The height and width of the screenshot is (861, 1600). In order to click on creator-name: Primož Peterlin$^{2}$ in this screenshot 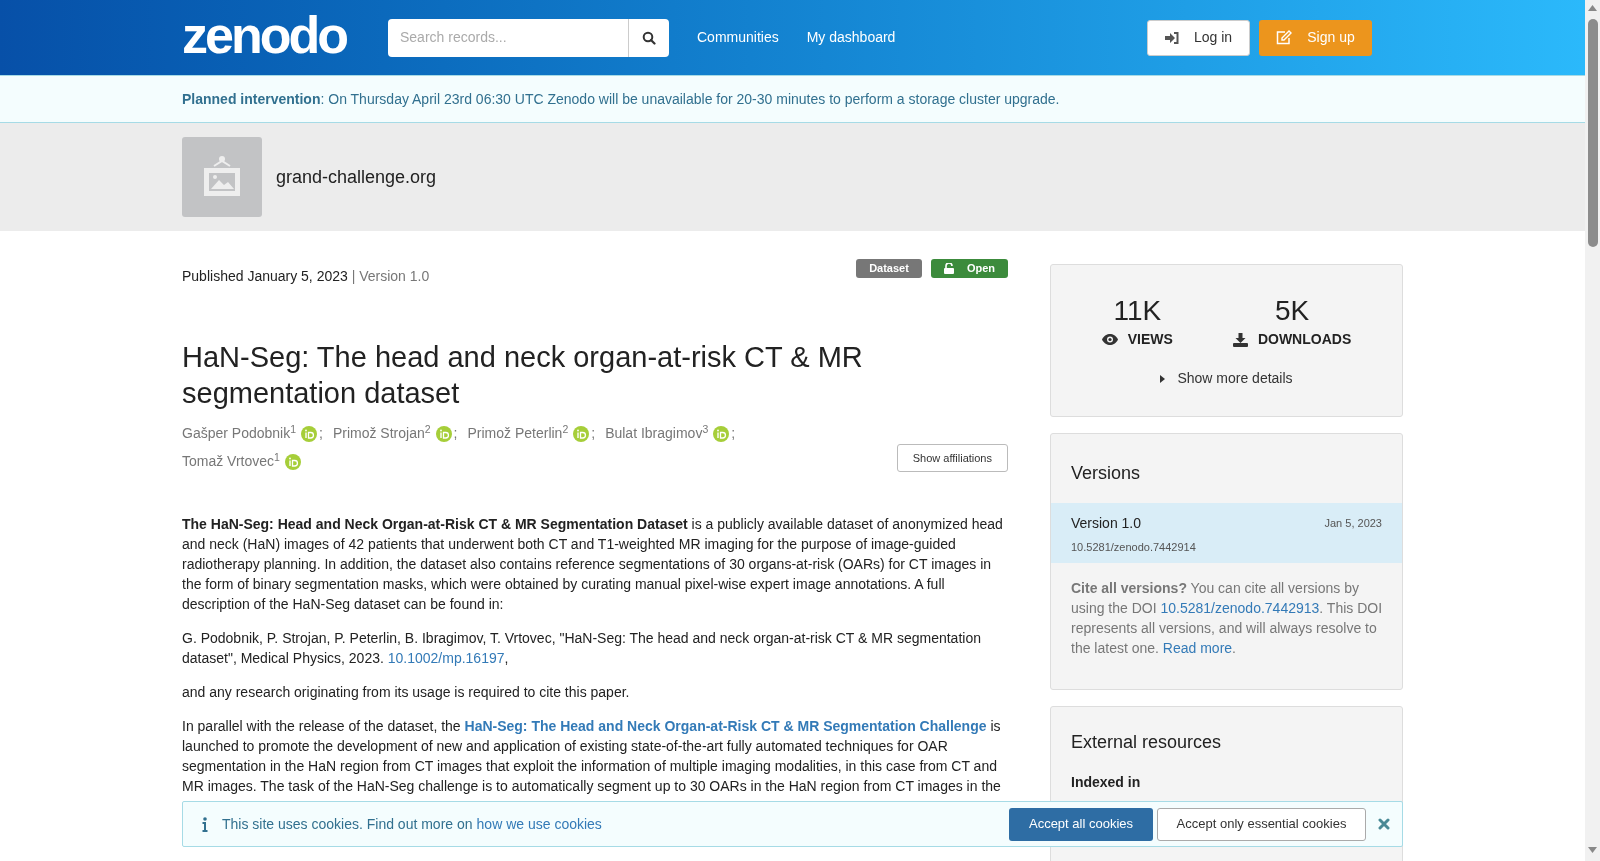, I will do `click(518, 433)`.